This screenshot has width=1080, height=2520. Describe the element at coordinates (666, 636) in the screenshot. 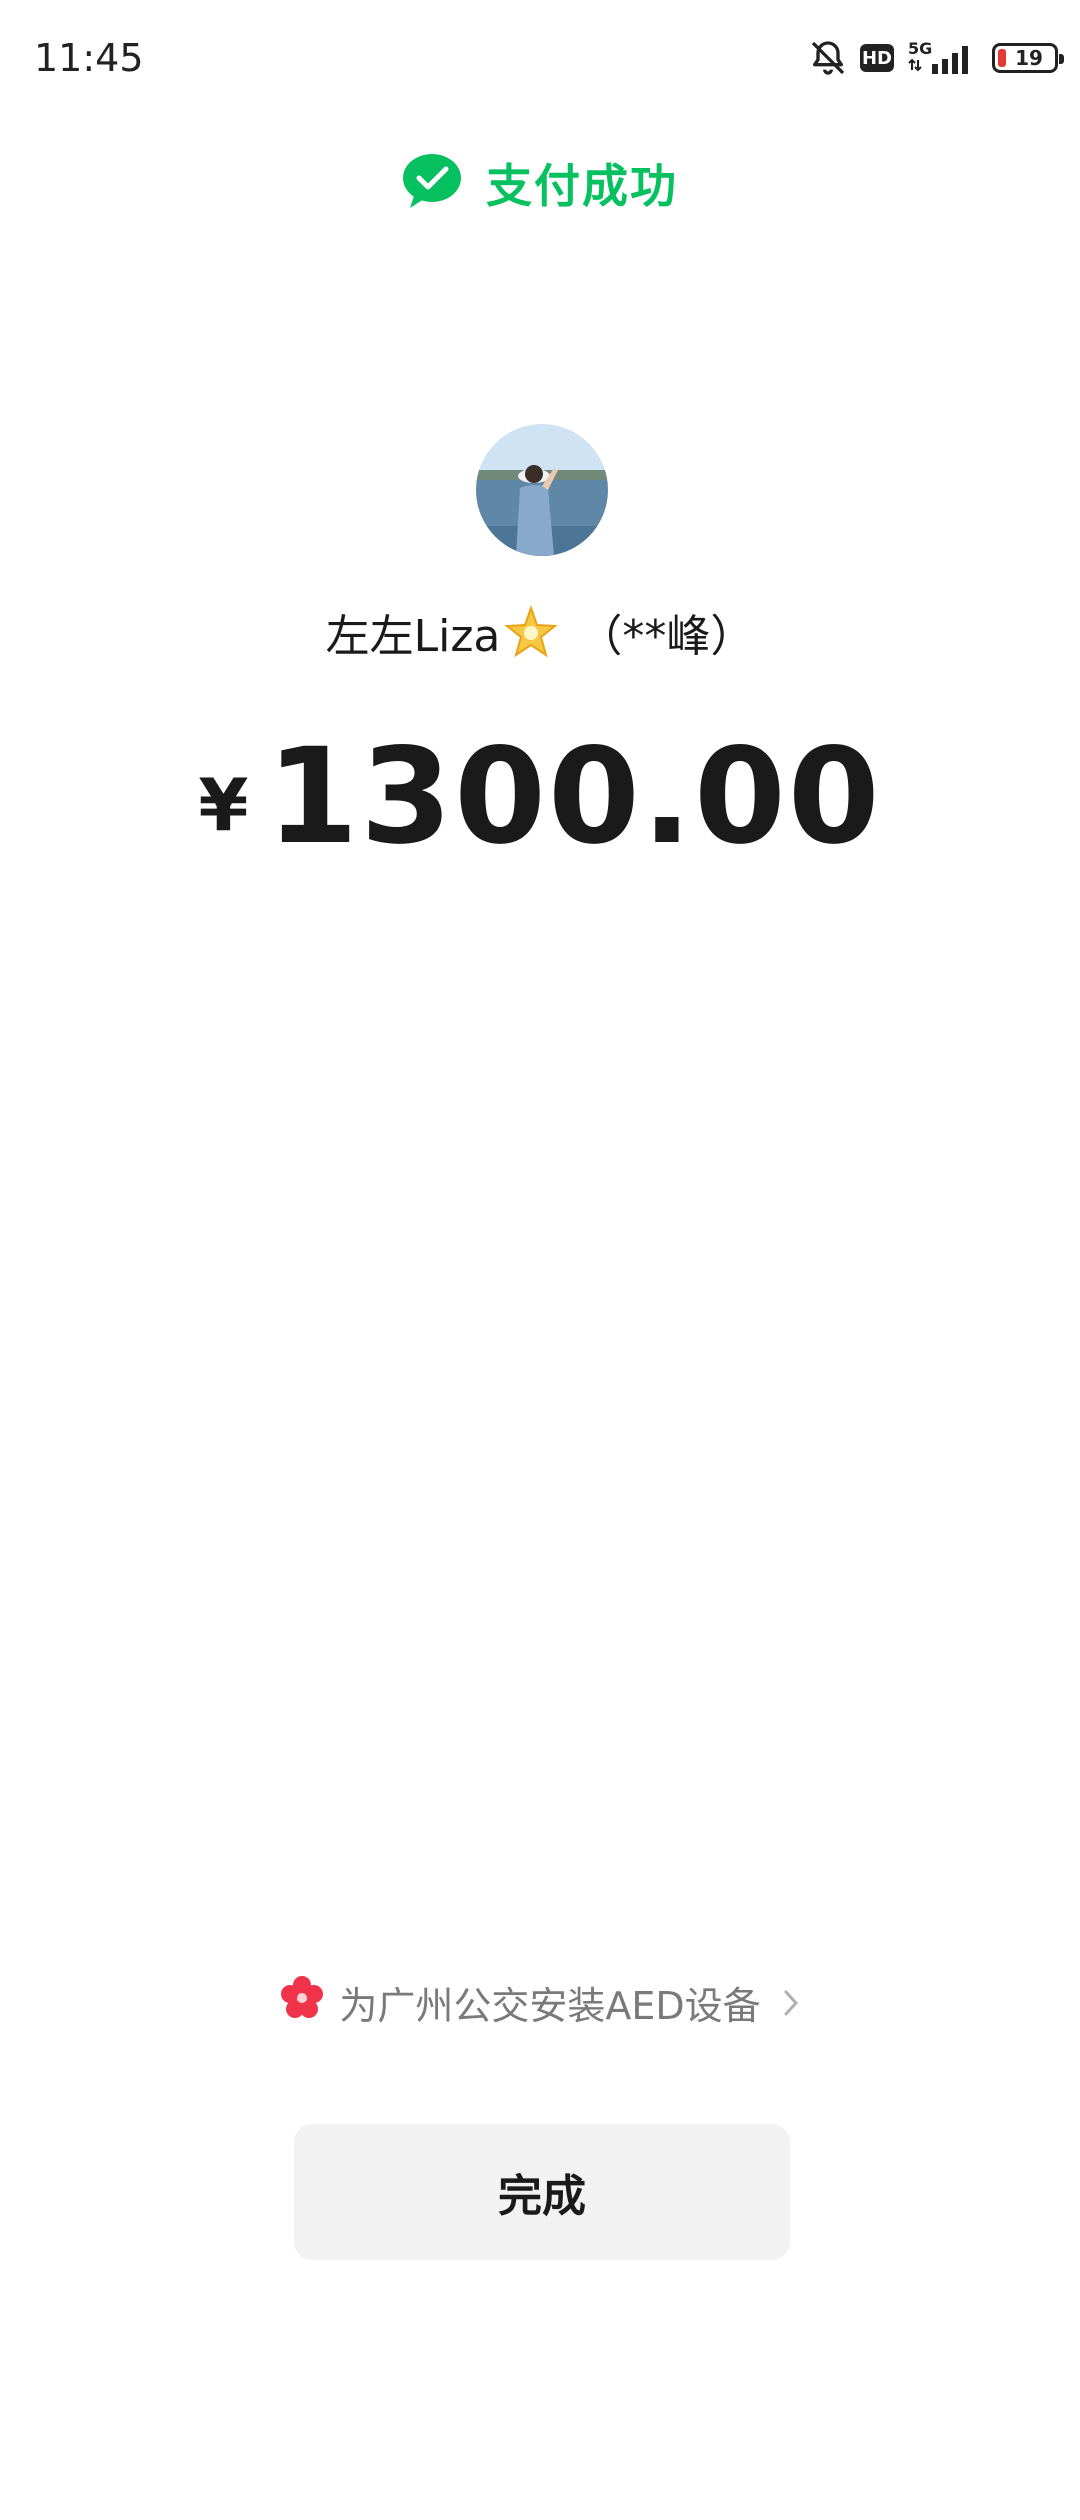

I see `recipient-masked-realname: （**峰）` at that location.